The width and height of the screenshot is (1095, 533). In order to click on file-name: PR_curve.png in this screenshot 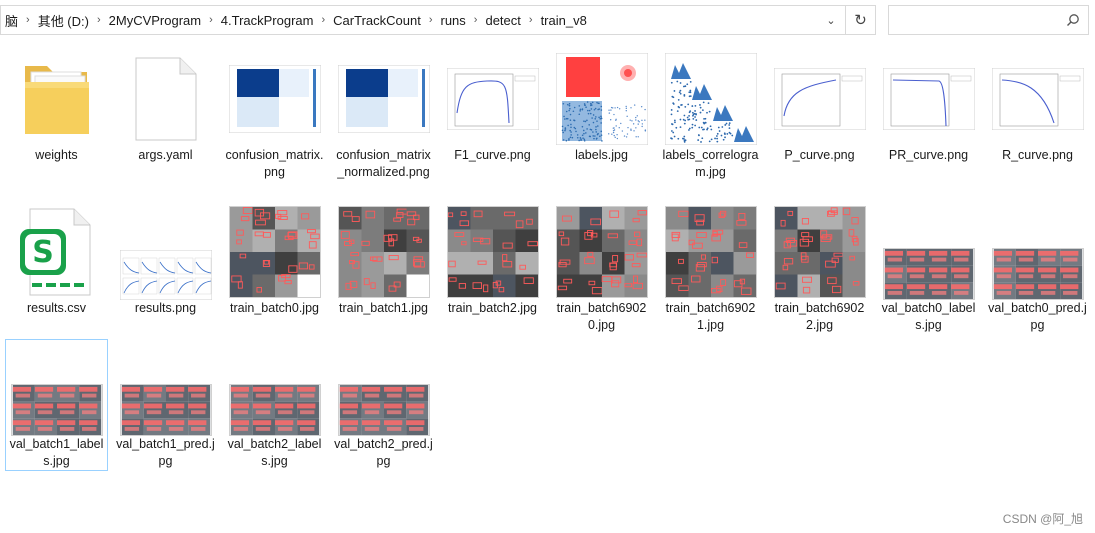, I will do `click(928, 155)`.